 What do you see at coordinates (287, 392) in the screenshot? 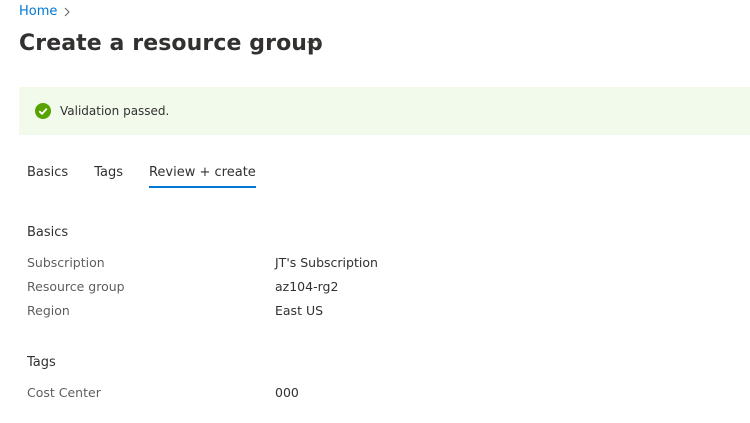
I see `row-value: 000` at bounding box center [287, 392].